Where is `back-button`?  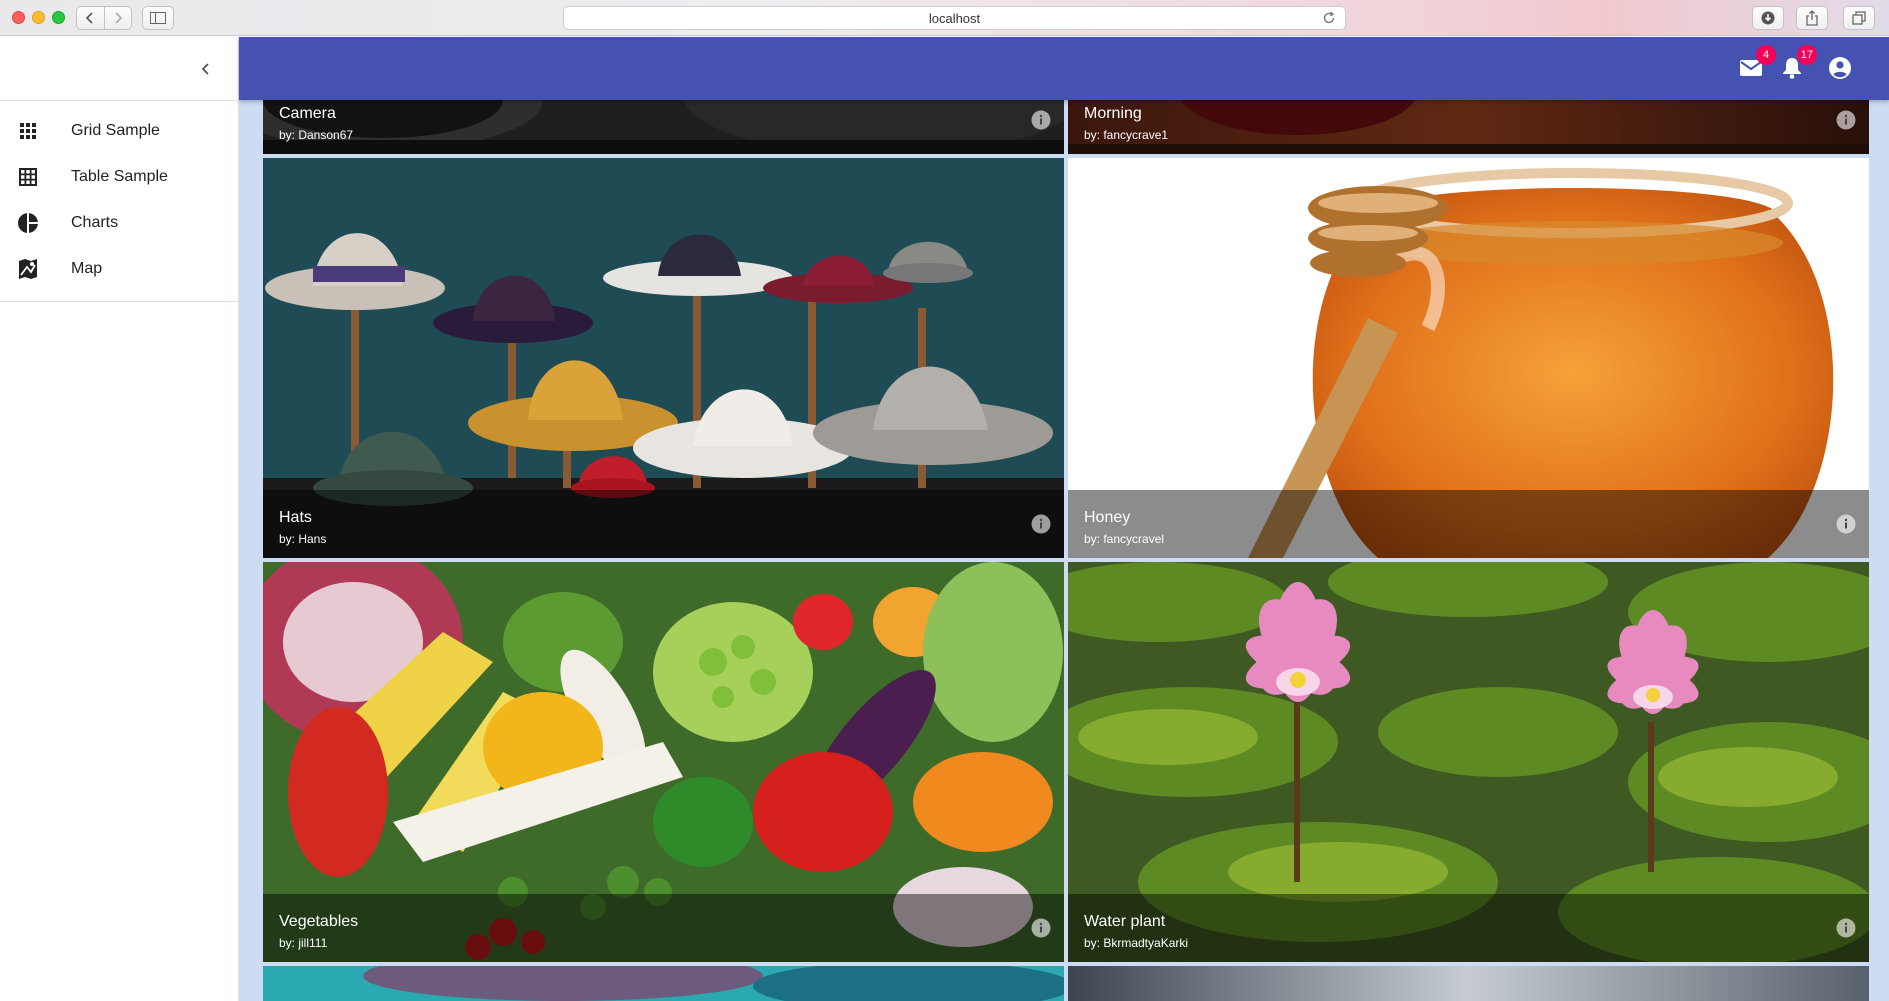 back-button is located at coordinates (90, 18).